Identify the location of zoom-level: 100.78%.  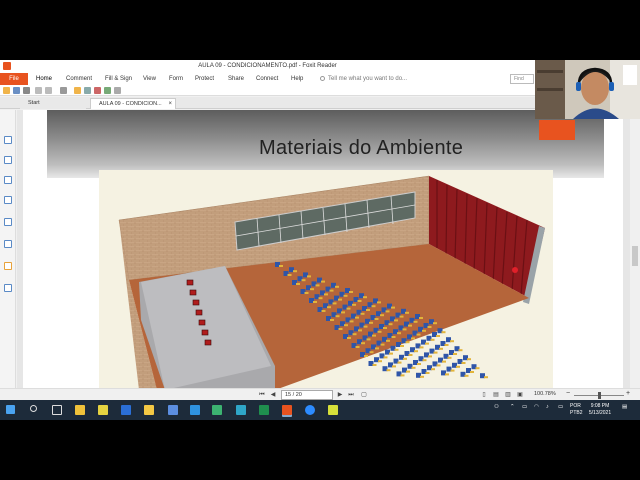
(545, 394).